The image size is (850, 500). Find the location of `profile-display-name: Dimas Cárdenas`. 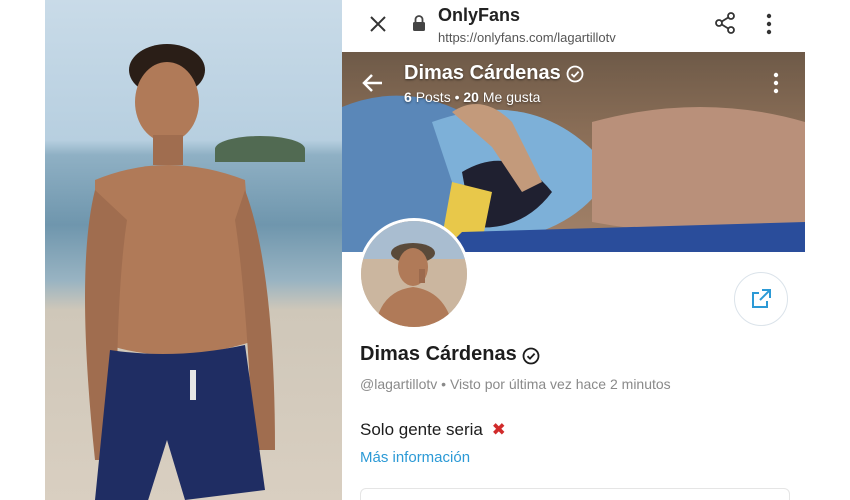

profile-display-name: Dimas Cárdenas is located at coordinates (438, 354).